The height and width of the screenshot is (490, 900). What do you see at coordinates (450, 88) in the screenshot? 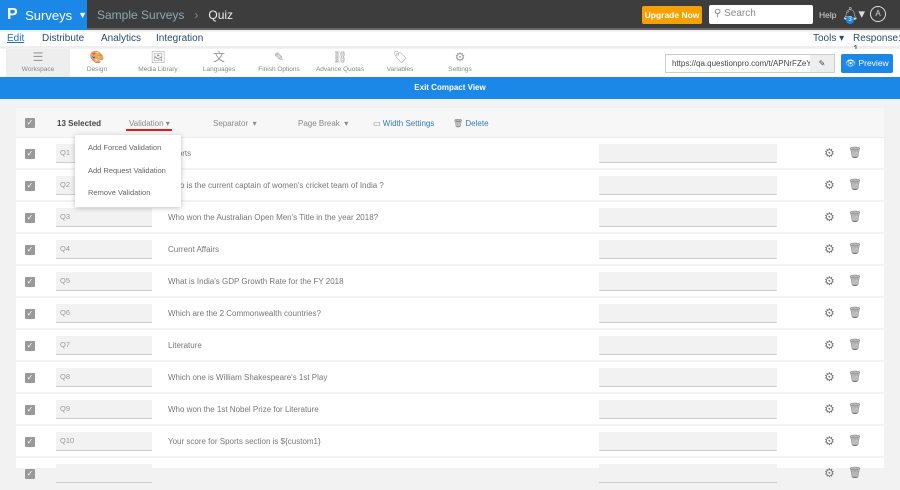
I see `exit-compact-view-button: Exit Compact View` at bounding box center [450, 88].